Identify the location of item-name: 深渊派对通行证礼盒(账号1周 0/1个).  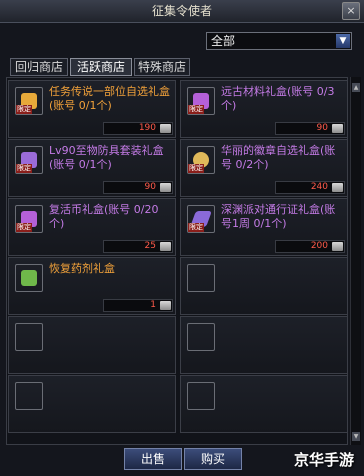
(278, 216).